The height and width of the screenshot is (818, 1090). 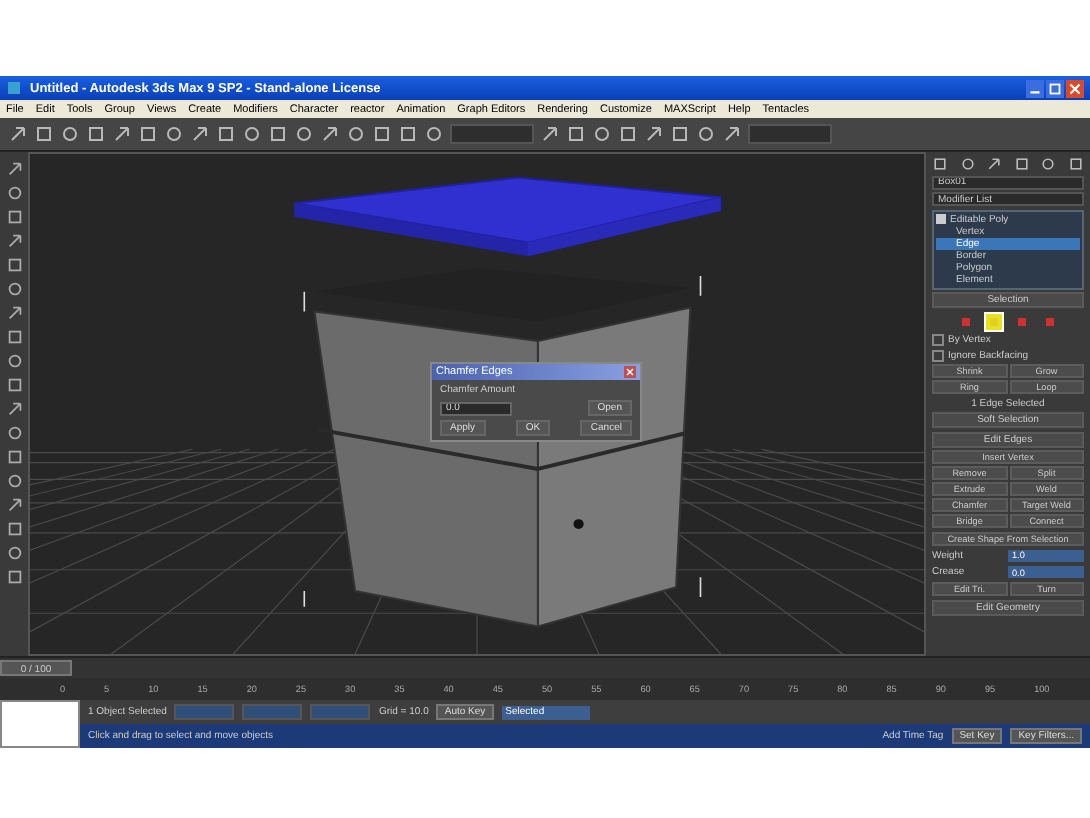 I want to click on edge-mode-icon, so click(x=994, y=321).